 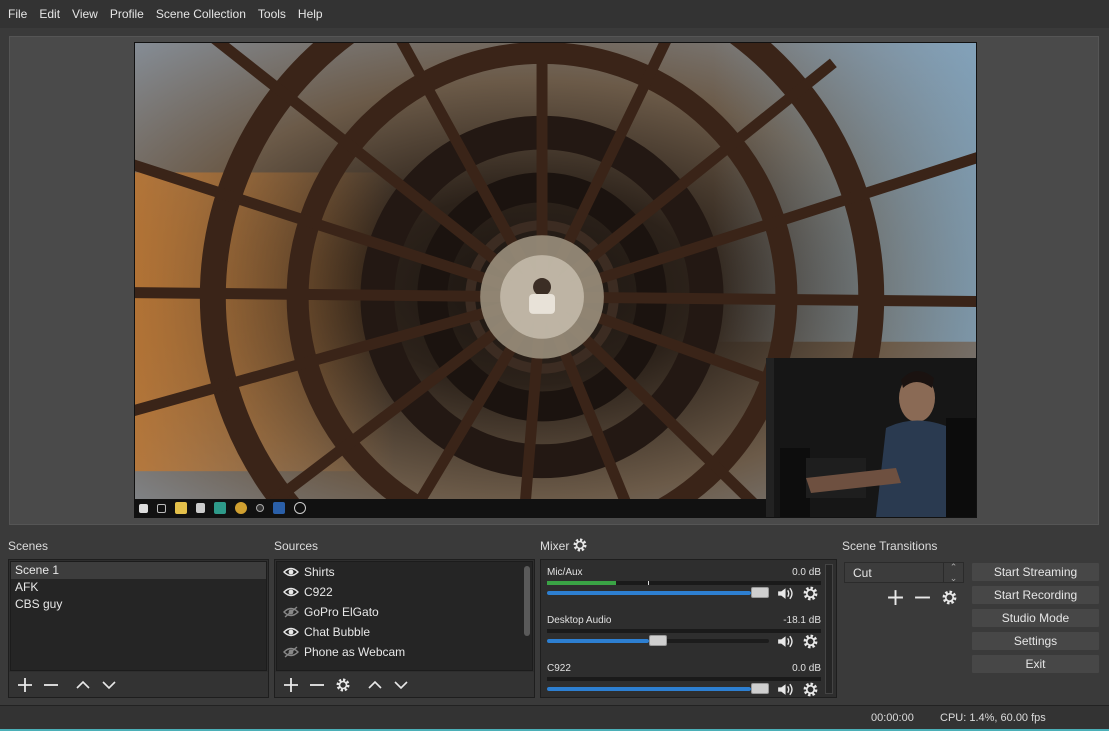 I want to click on scenes-toolbar, so click(x=138, y=684).